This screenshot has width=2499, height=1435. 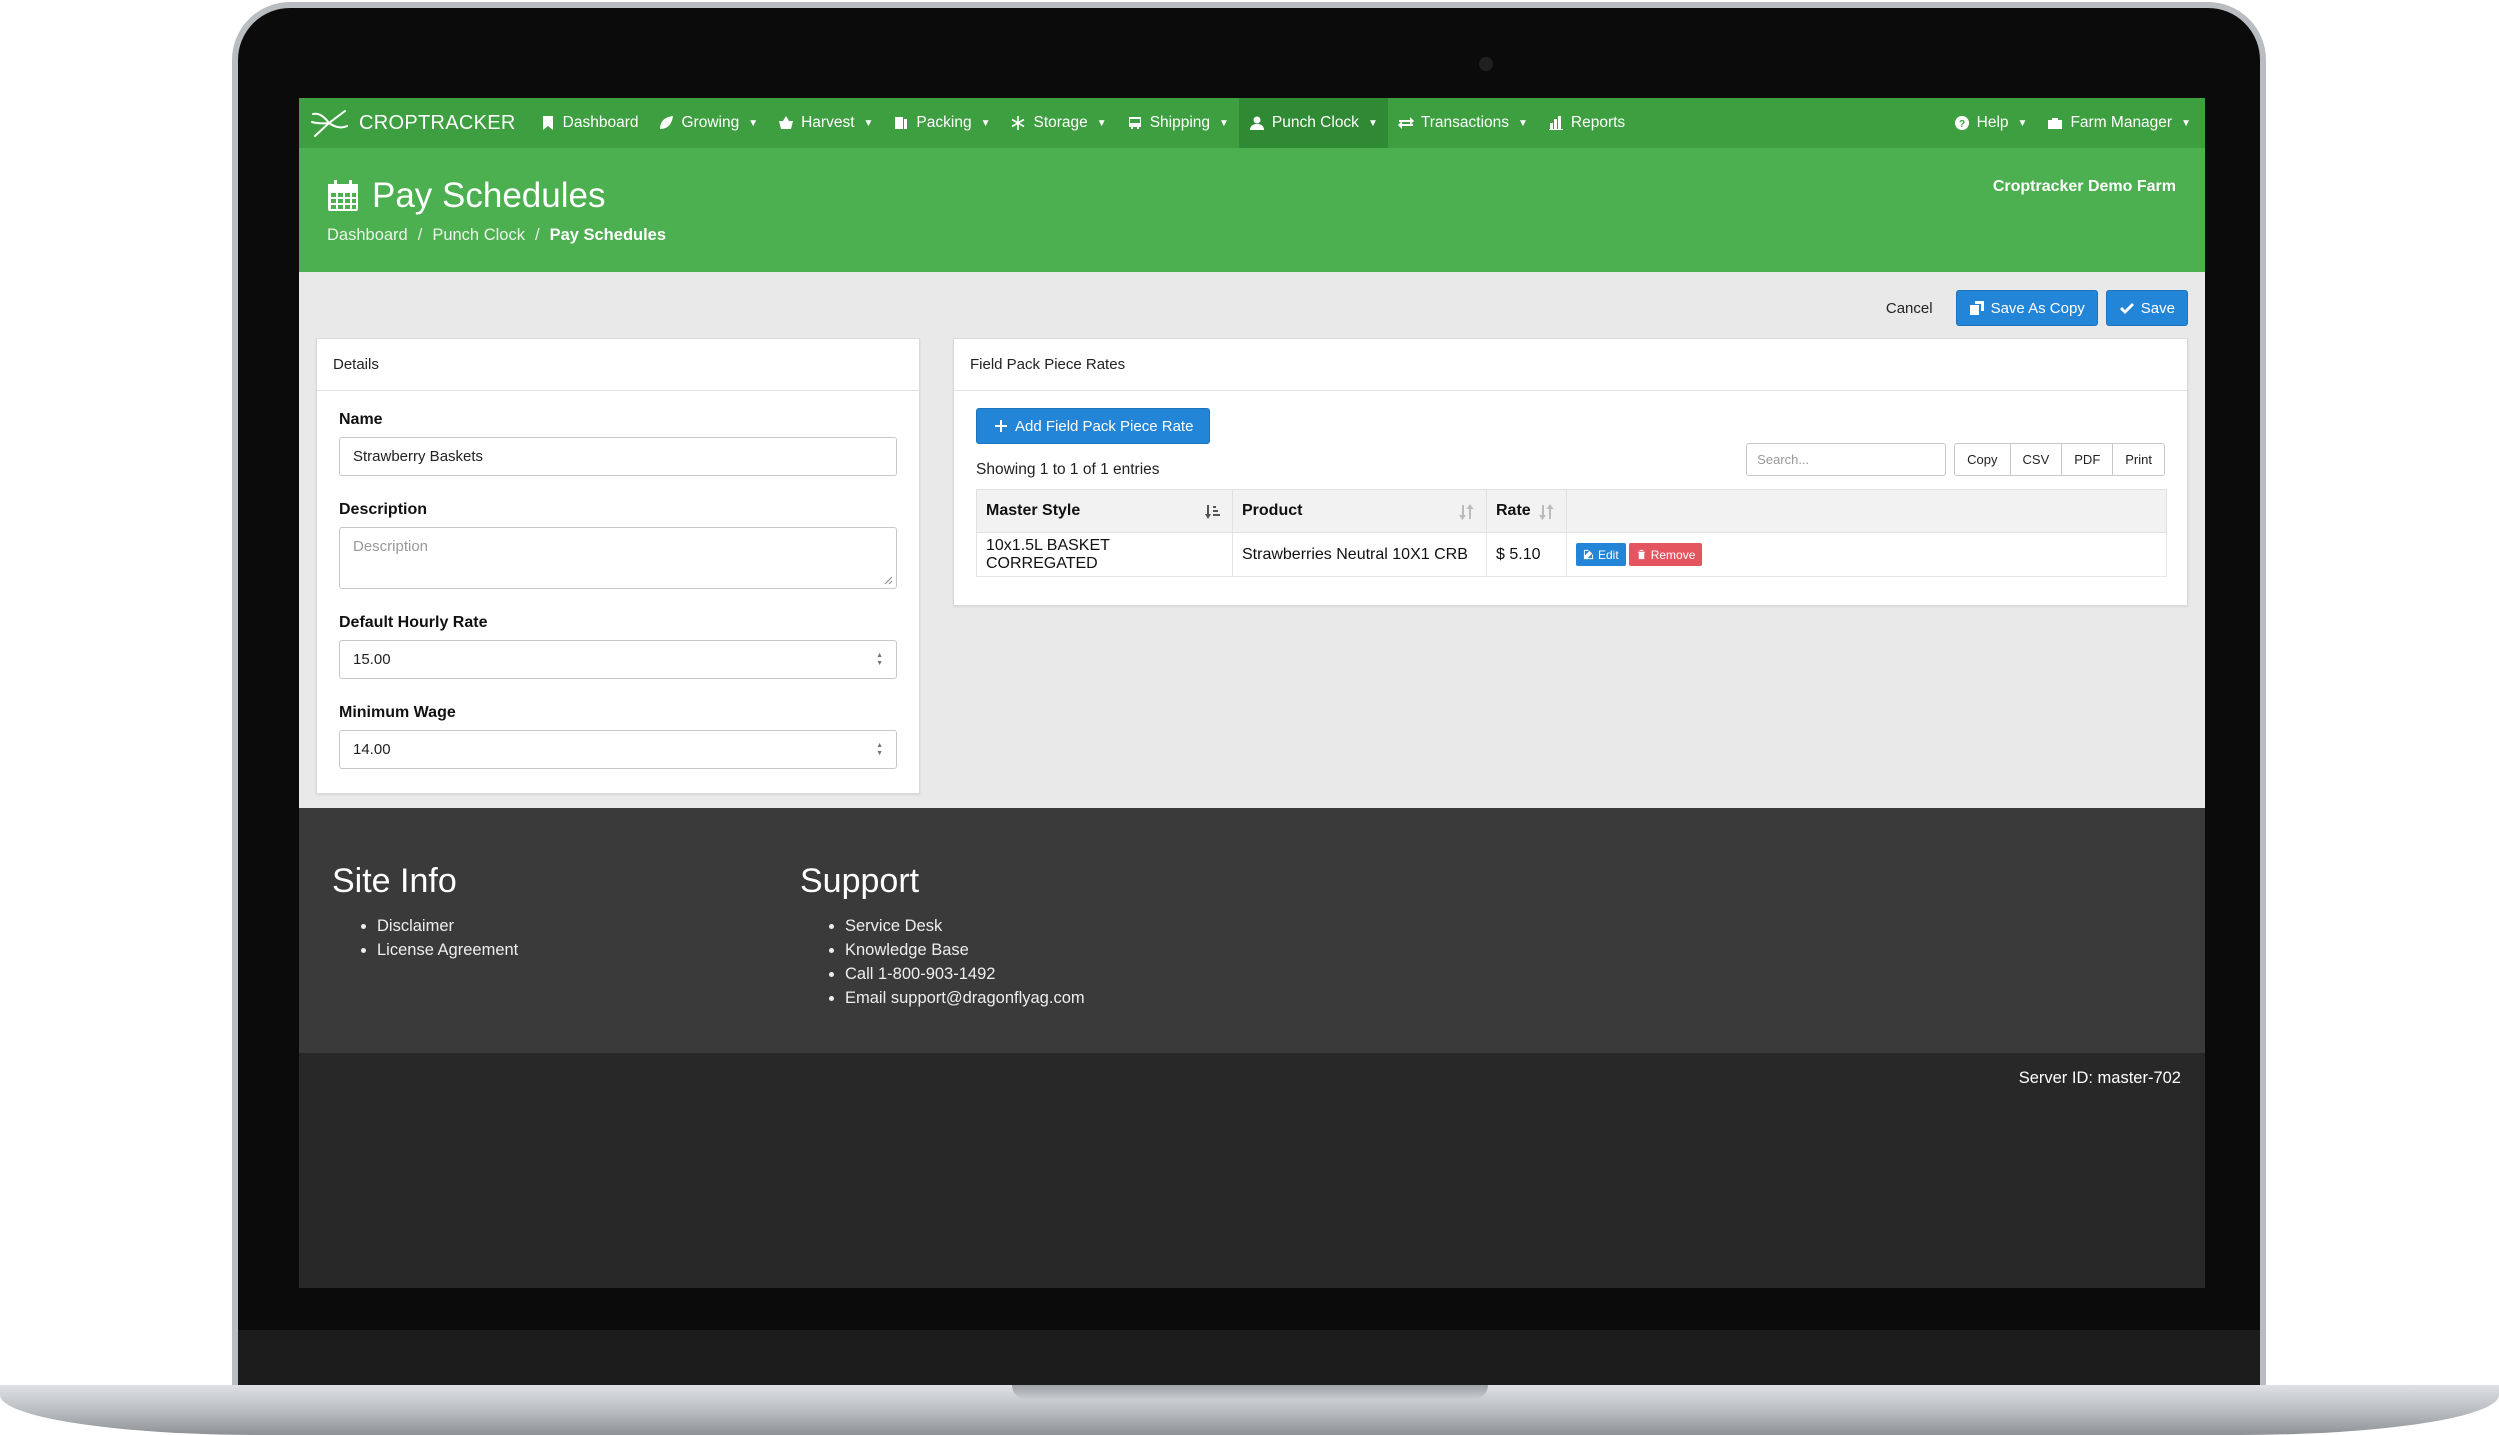 What do you see at coordinates (361, 419) in the screenshot?
I see `name-label: Name` at bounding box center [361, 419].